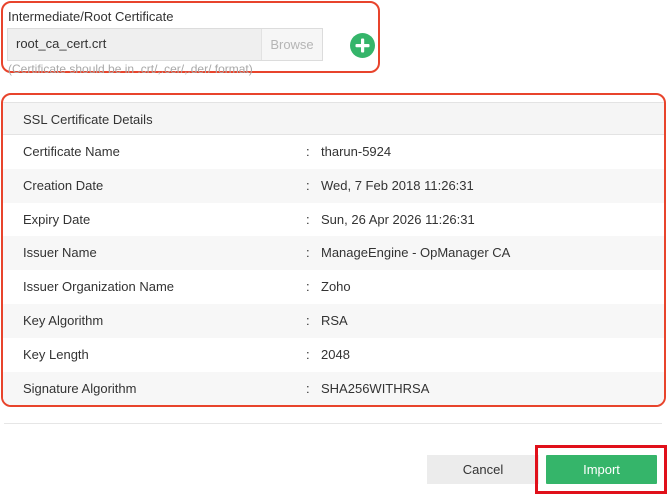  I want to click on import-button: Import, so click(601, 469).